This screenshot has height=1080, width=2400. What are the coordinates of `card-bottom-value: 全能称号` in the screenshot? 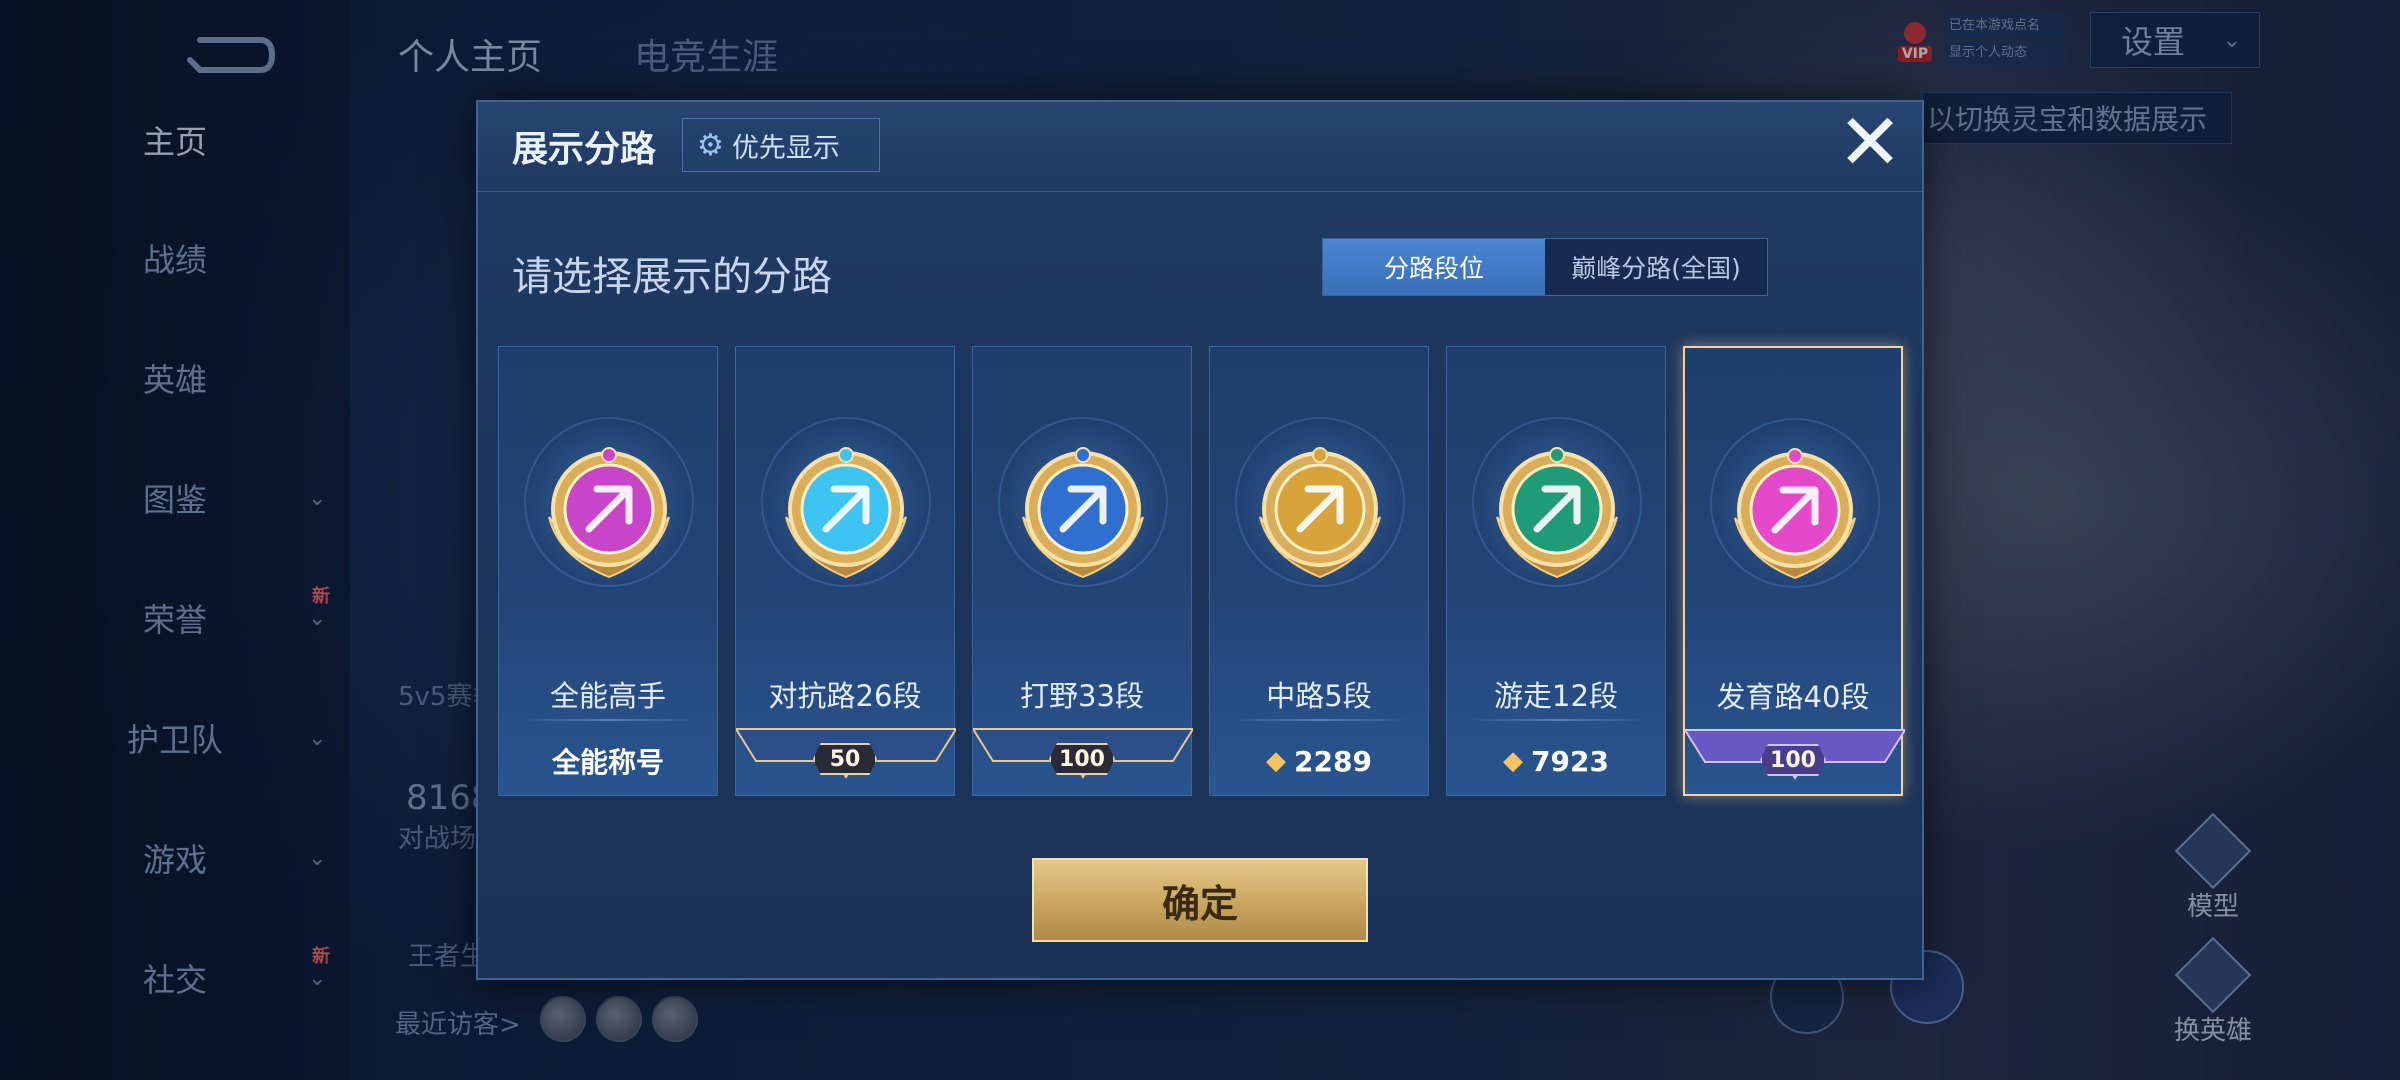 It's located at (607, 762).